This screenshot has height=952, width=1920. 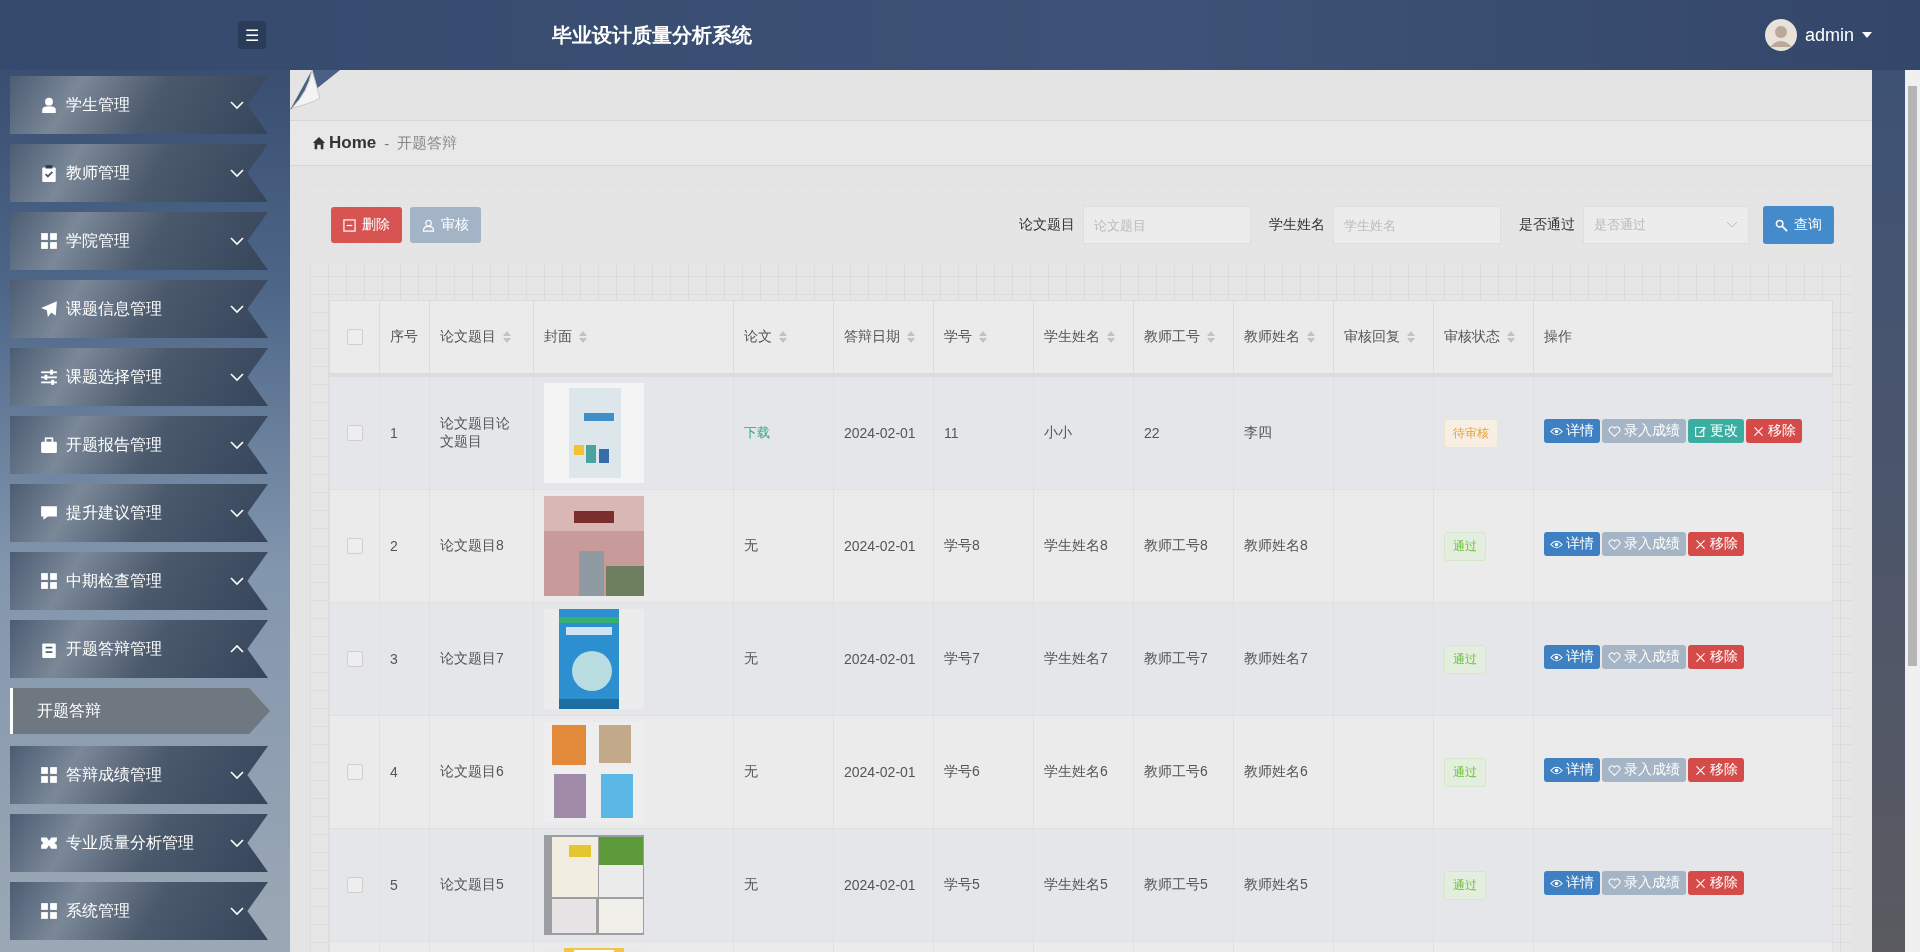 What do you see at coordinates (958, 336) in the screenshot?
I see `column-header: 学号` at bounding box center [958, 336].